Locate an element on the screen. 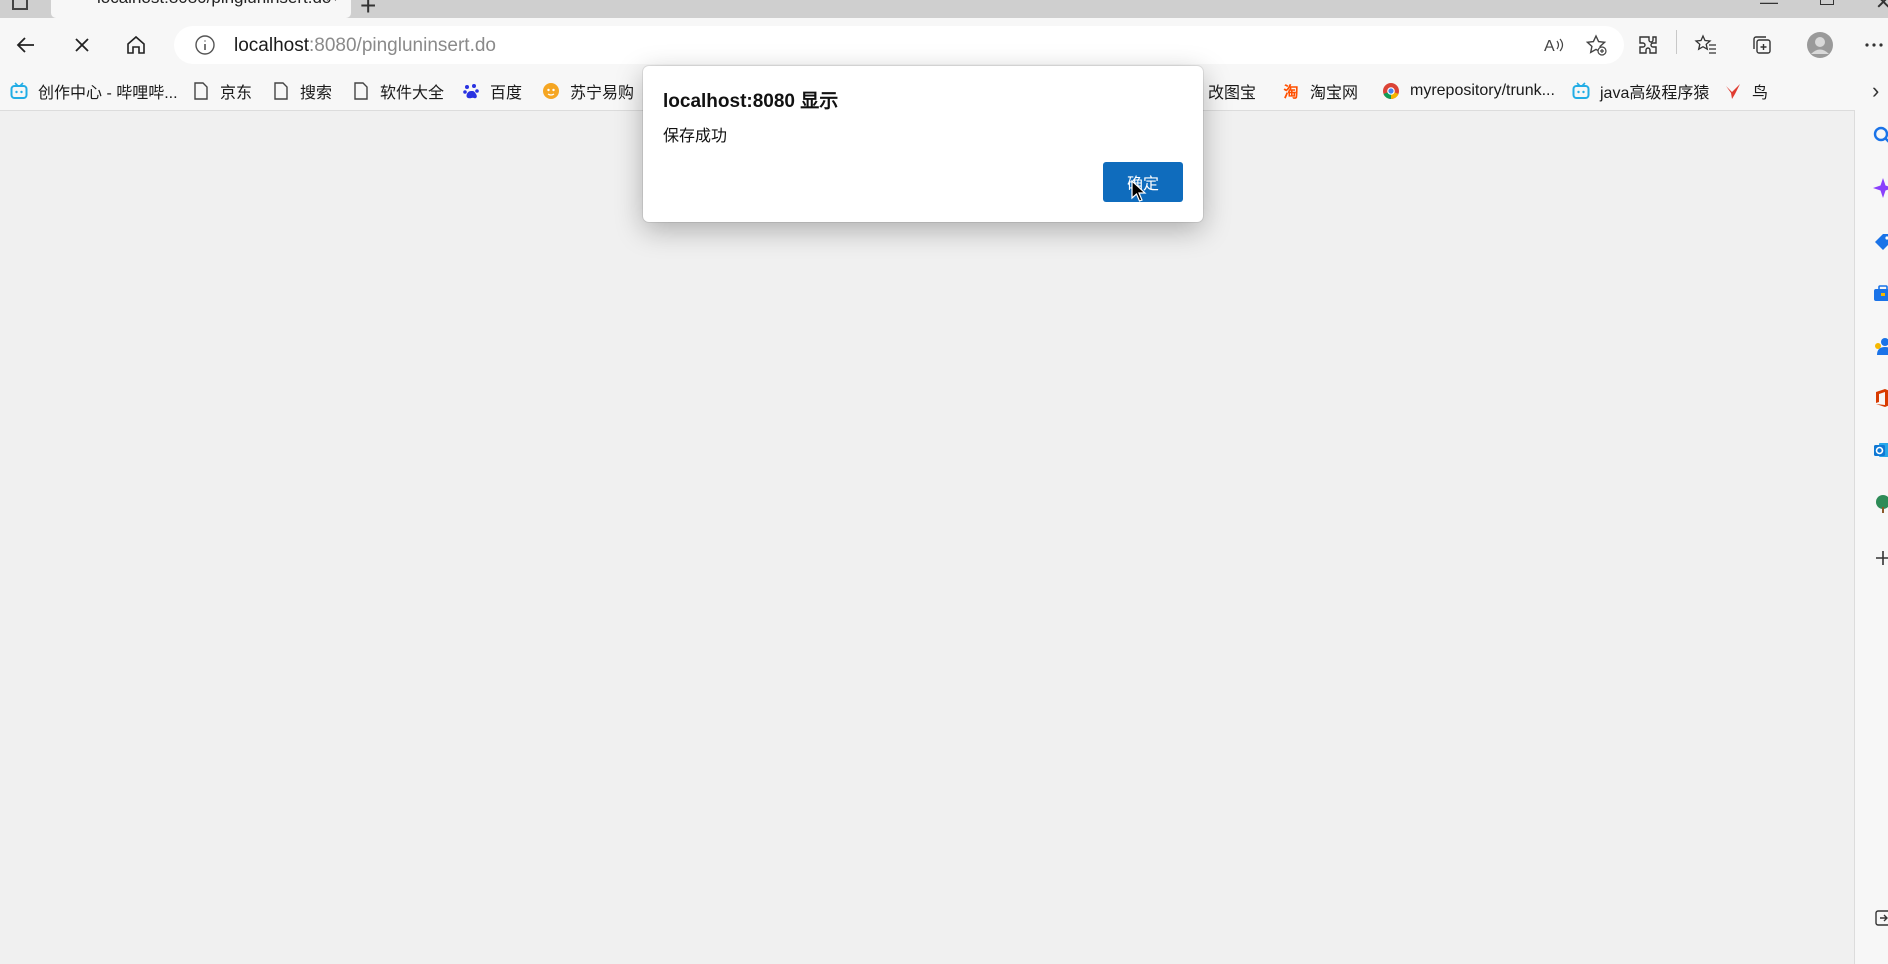 The width and height of the screenshot is (1888, 964). arrow-left-icon is located at coordinates (25, 45).